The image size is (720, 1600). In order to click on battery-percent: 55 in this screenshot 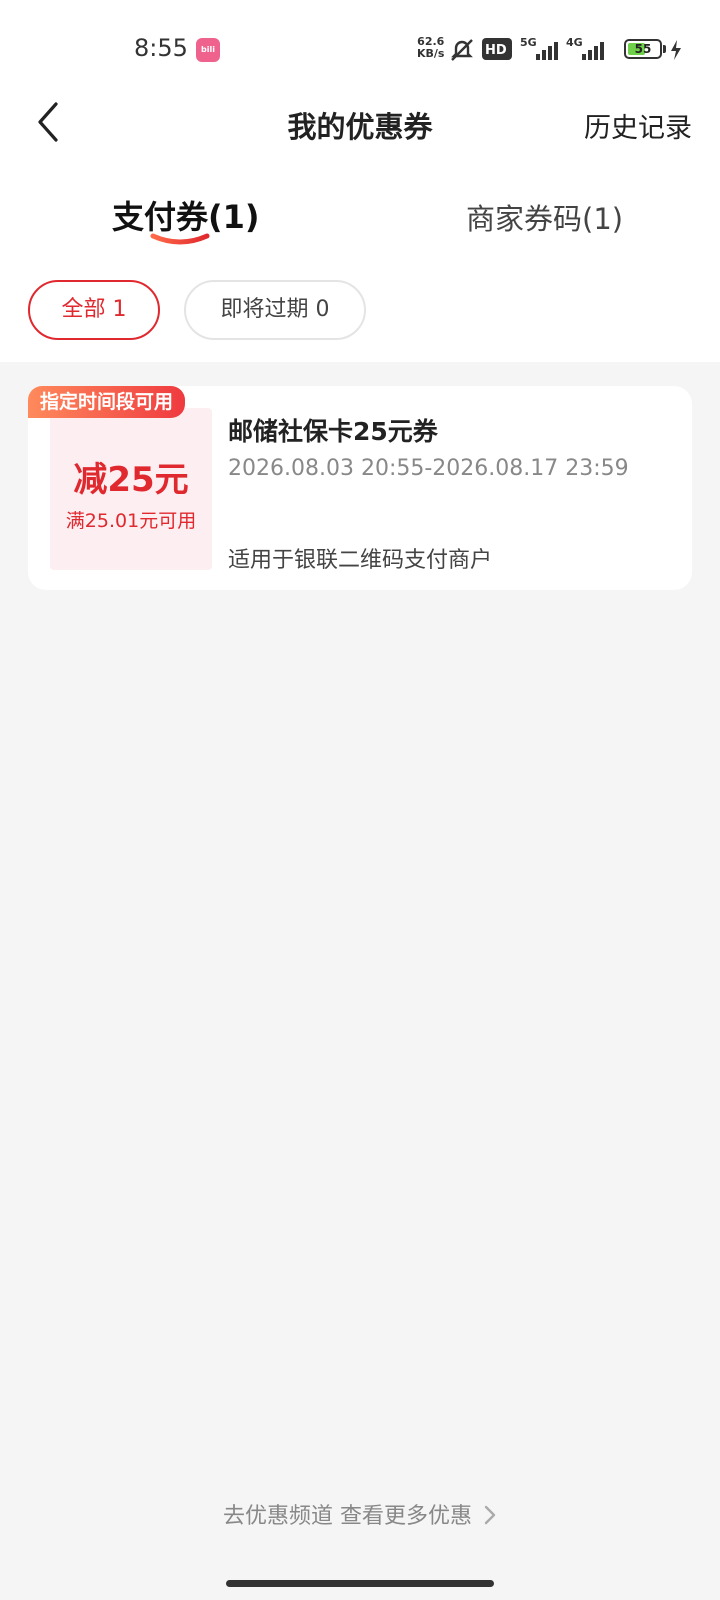, I will do `click(643, 49)`.